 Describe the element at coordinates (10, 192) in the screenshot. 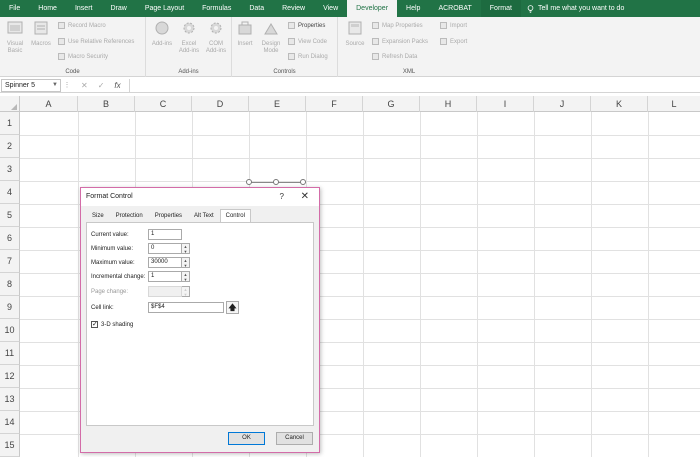

I see `row-header: 4` at that location.